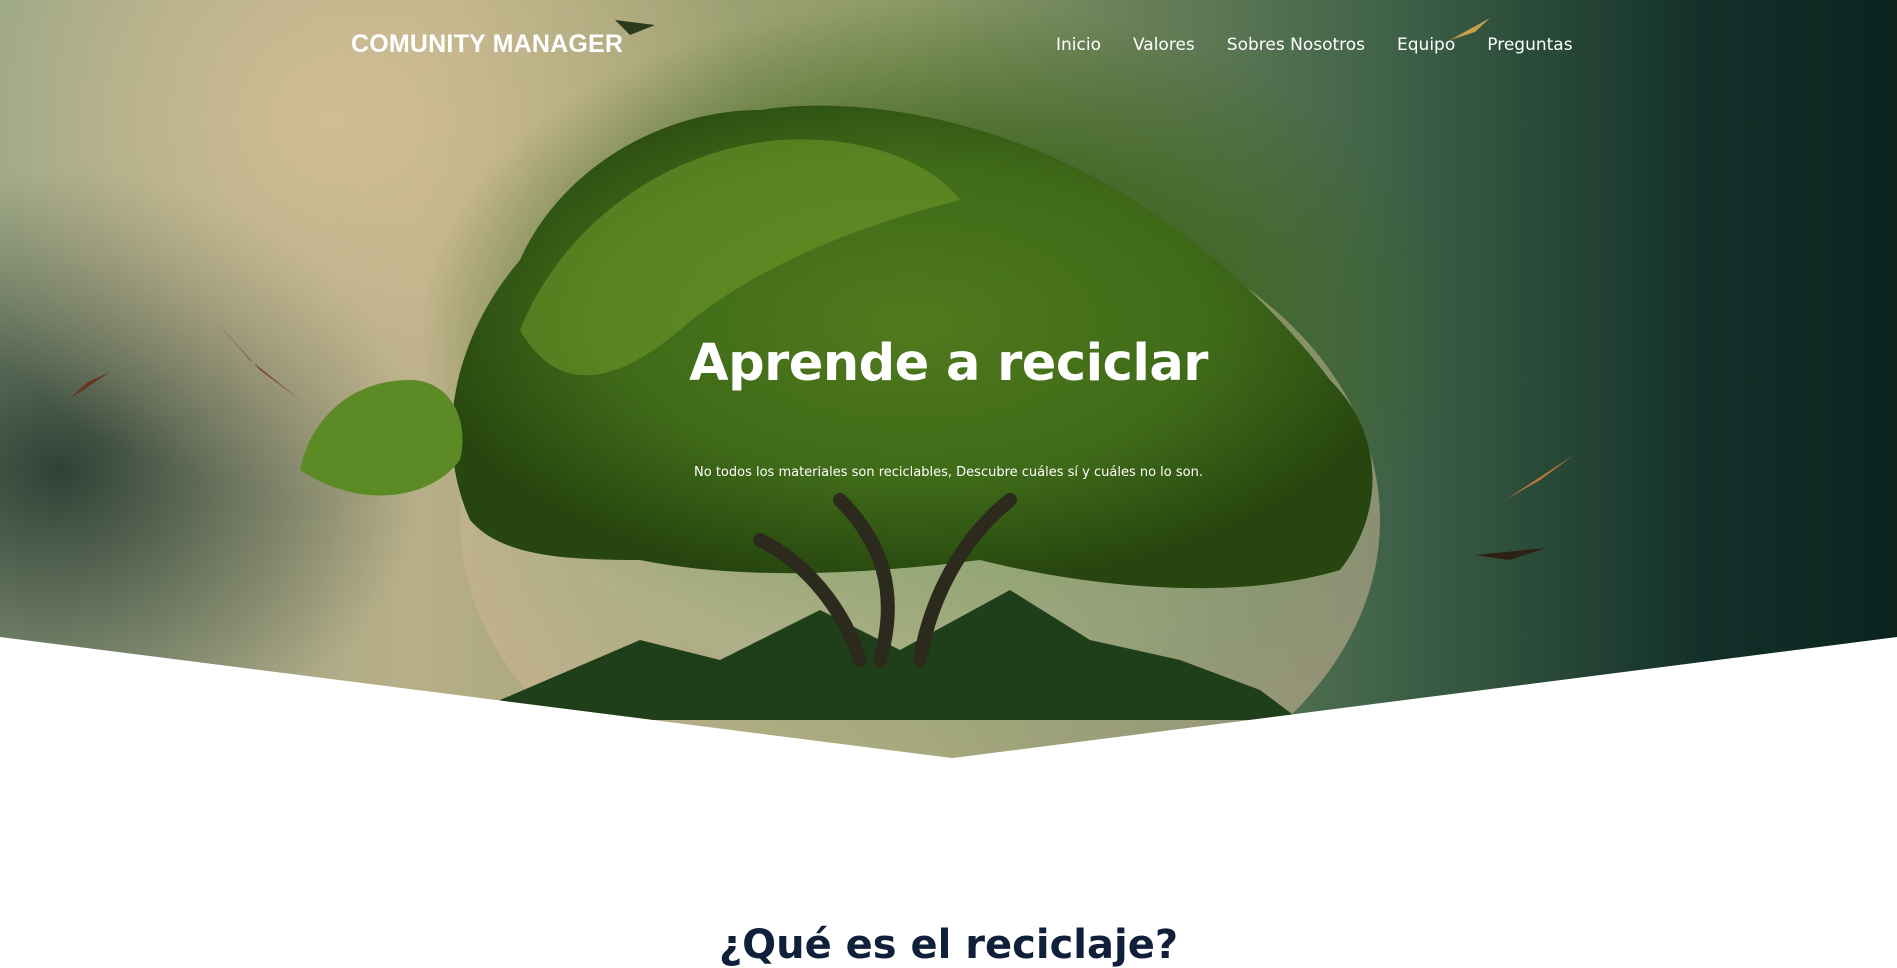 The height and width of the screenshot is (968, 1897). I want to click on site-logo: COMUNITY MANAGER, so click(487, 44).